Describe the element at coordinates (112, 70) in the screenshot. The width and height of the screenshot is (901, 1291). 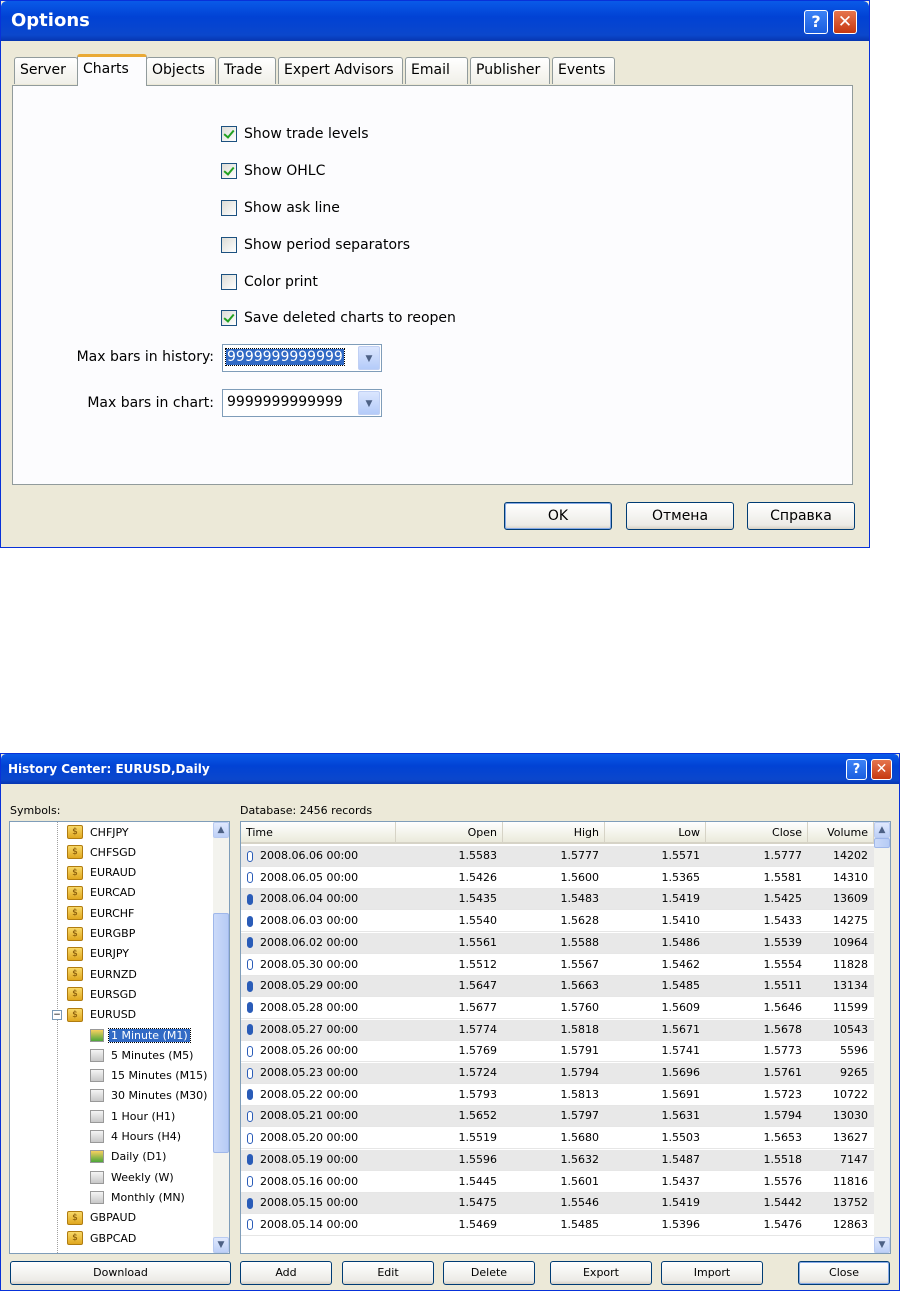
I see `tab-charts: Charts` at that location.